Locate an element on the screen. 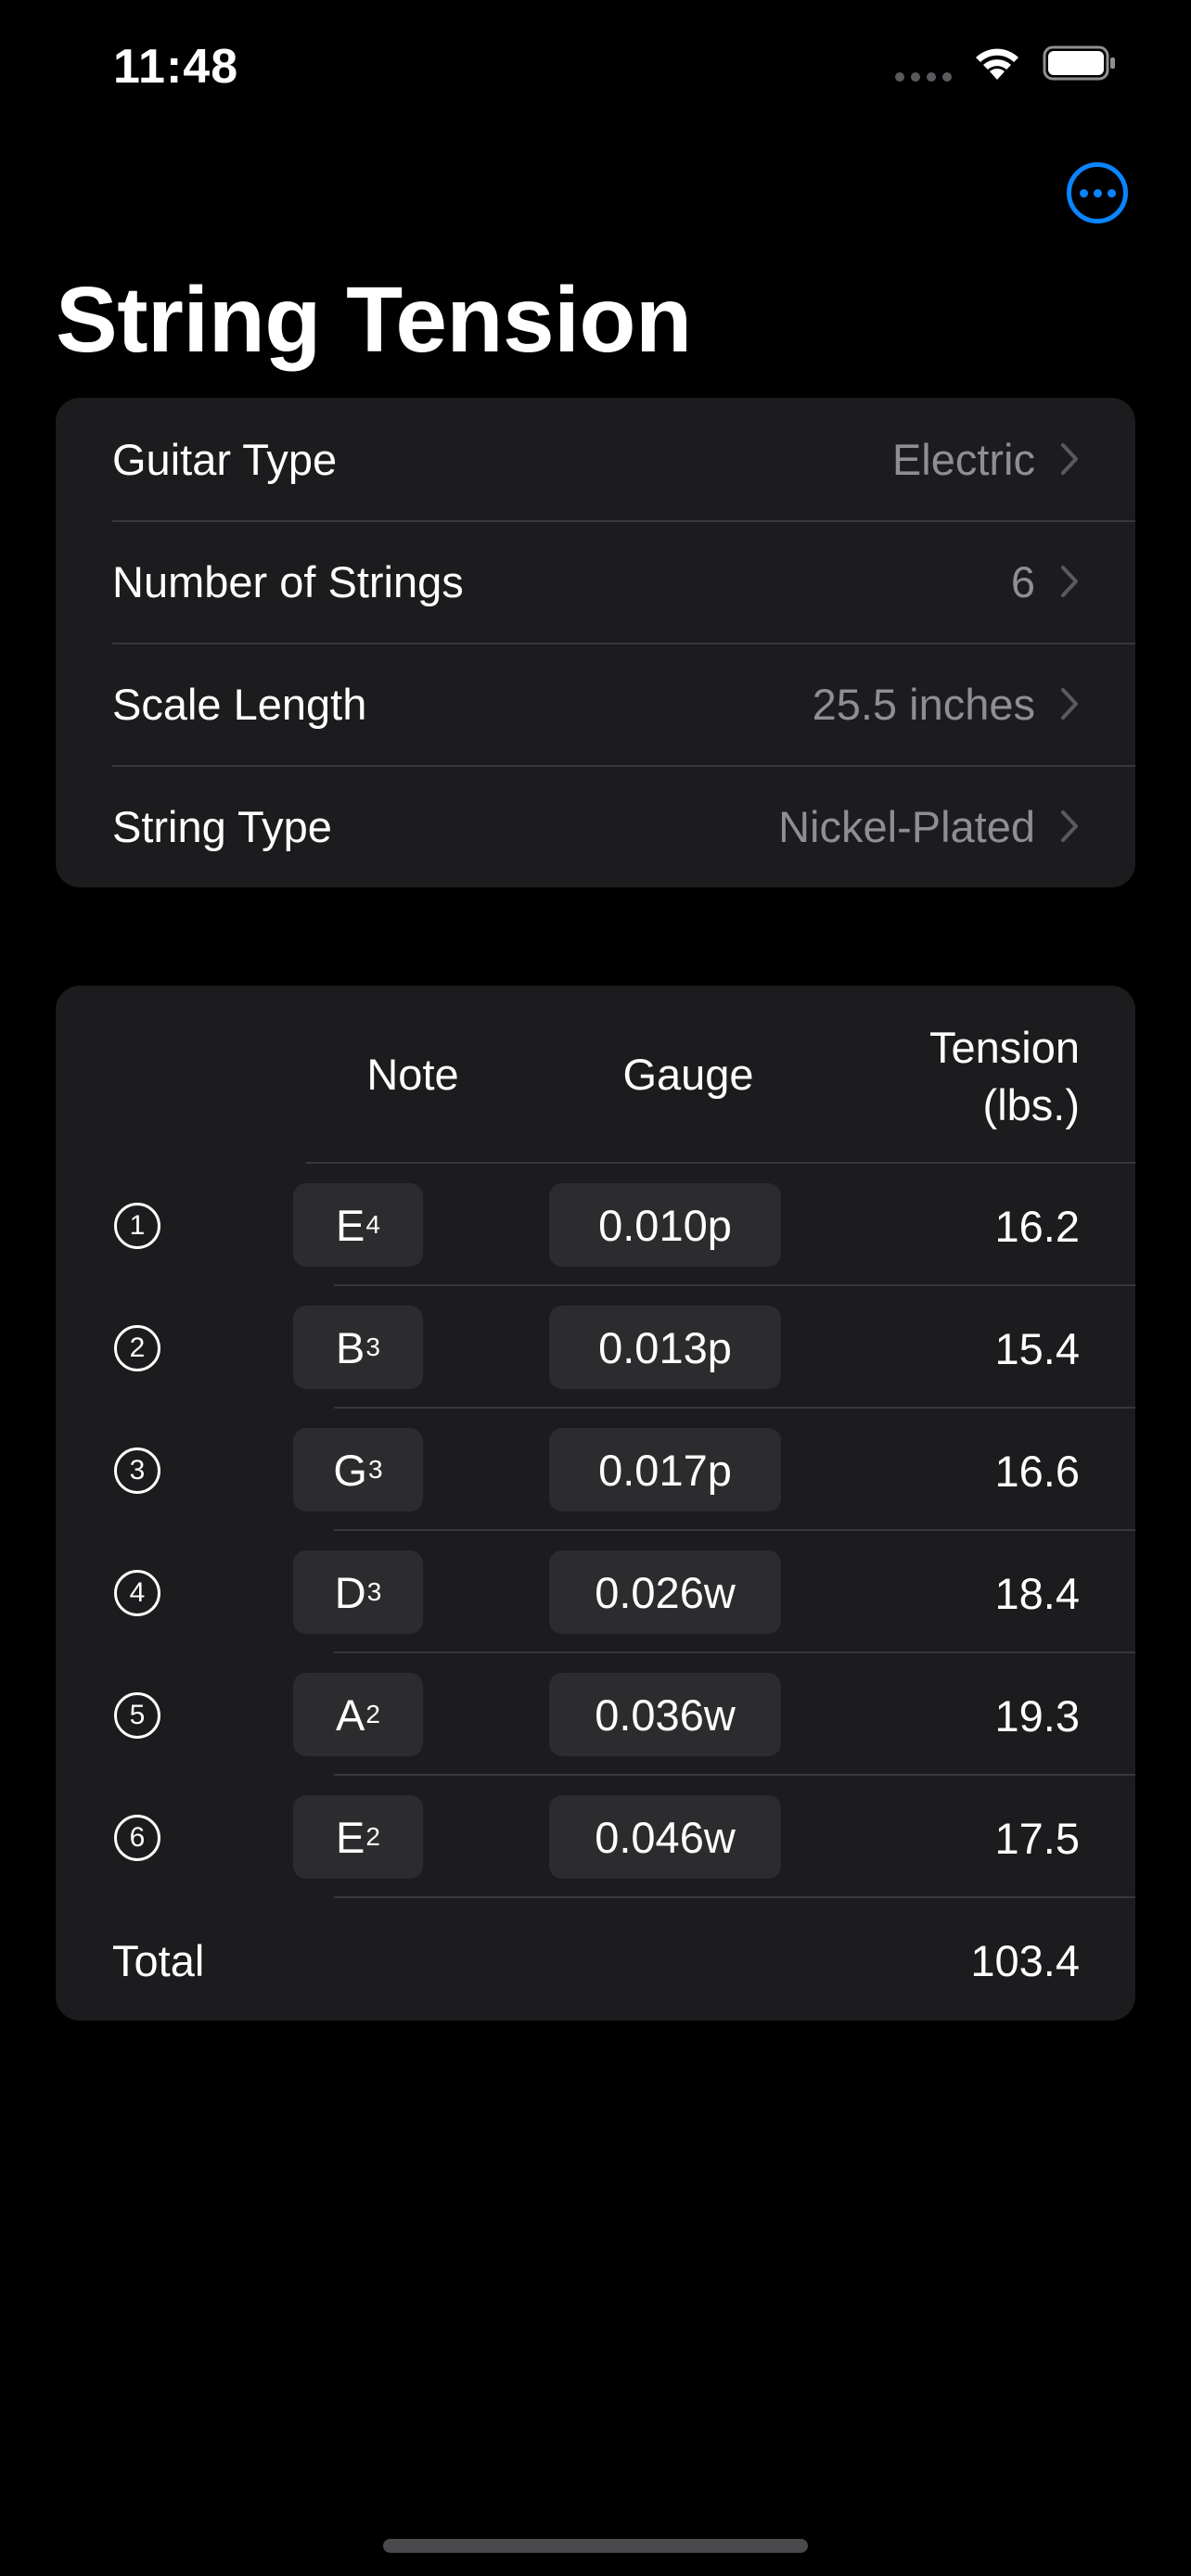 The height and width of the screenshot is (2576, 1191). table-row: 3 G3 0.017p 16.6 is located at coordinates (595, 1470).